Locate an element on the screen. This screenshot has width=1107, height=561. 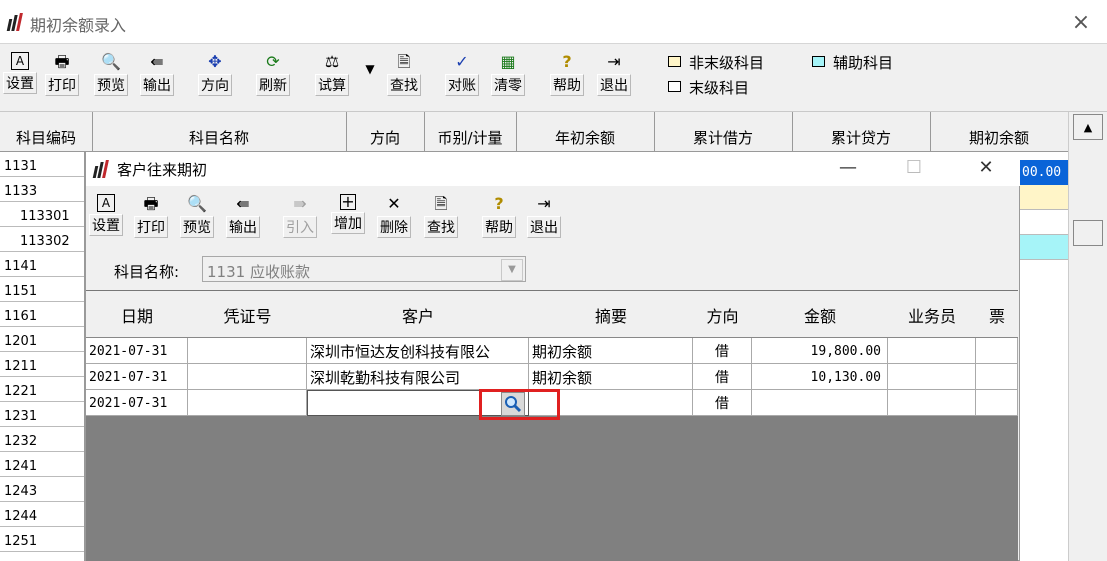
table-row: 1221 is located at coordinates (42, 389).